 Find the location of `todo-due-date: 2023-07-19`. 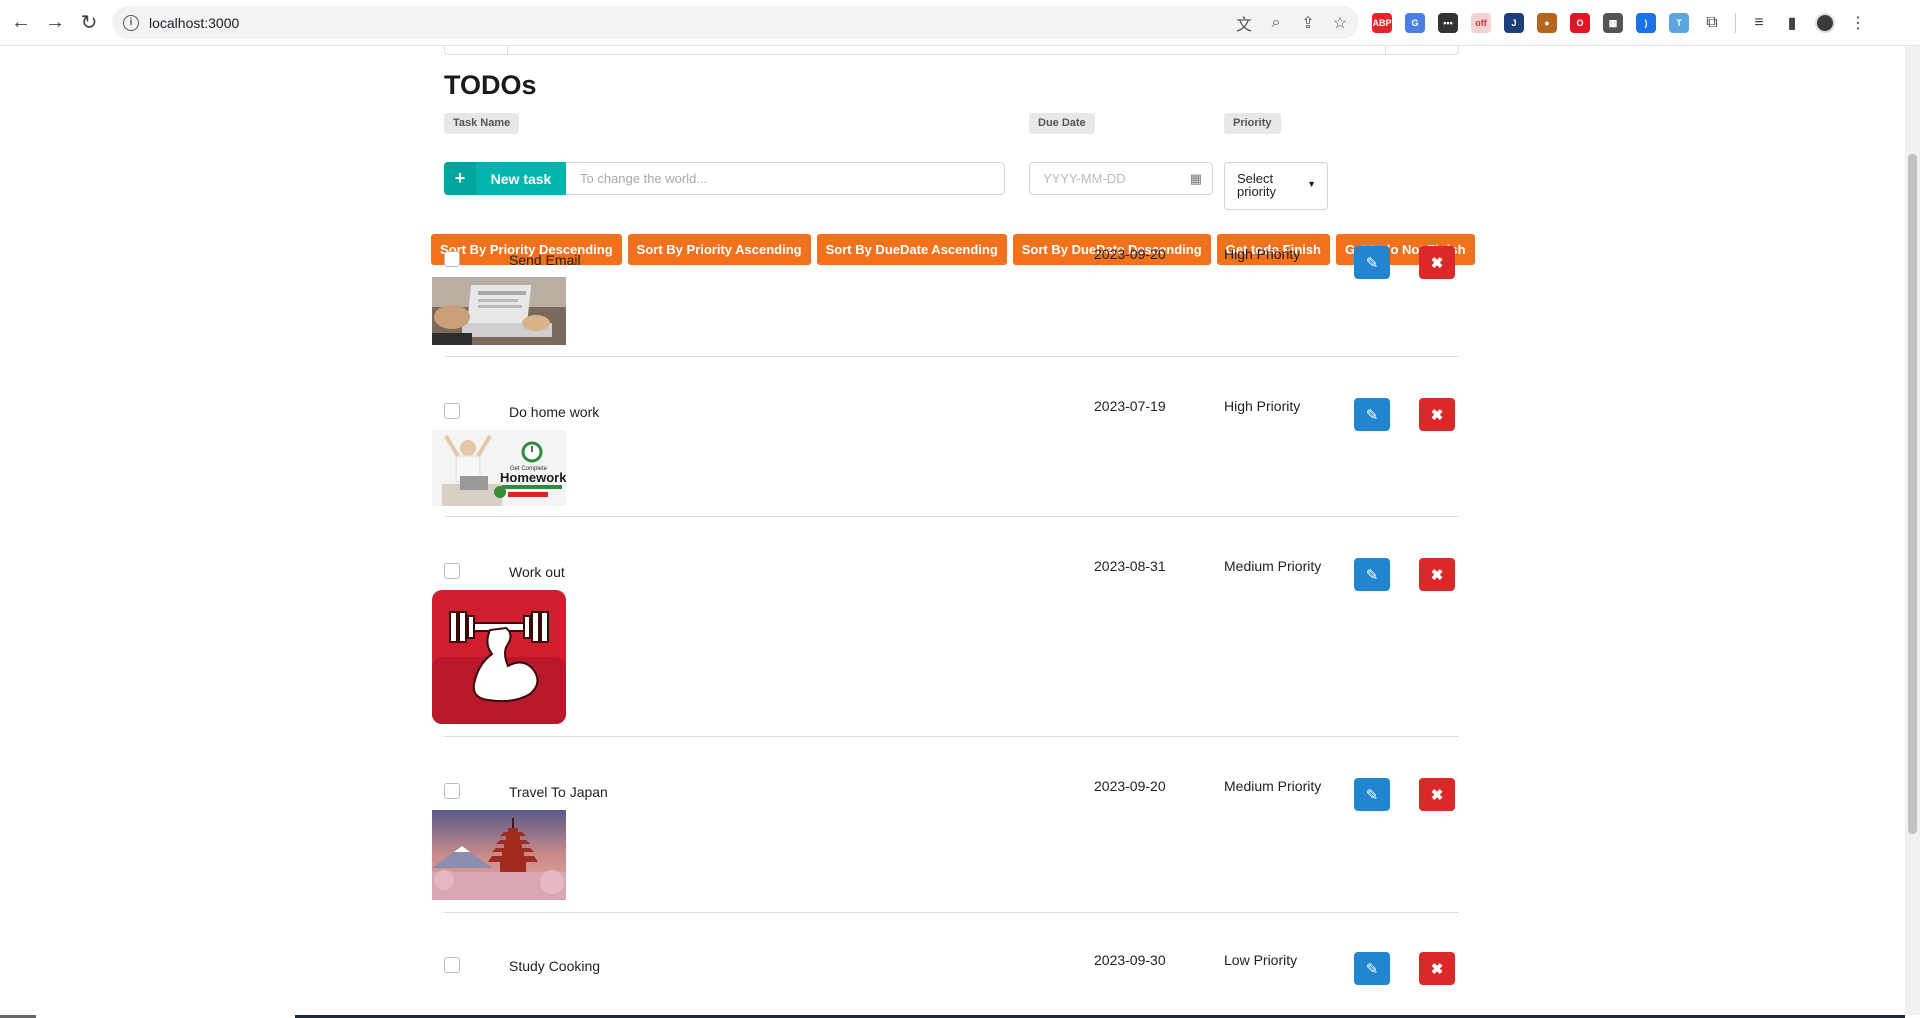

todo-due-date: 2023-07-19 is located at coordinates (1130, 406).